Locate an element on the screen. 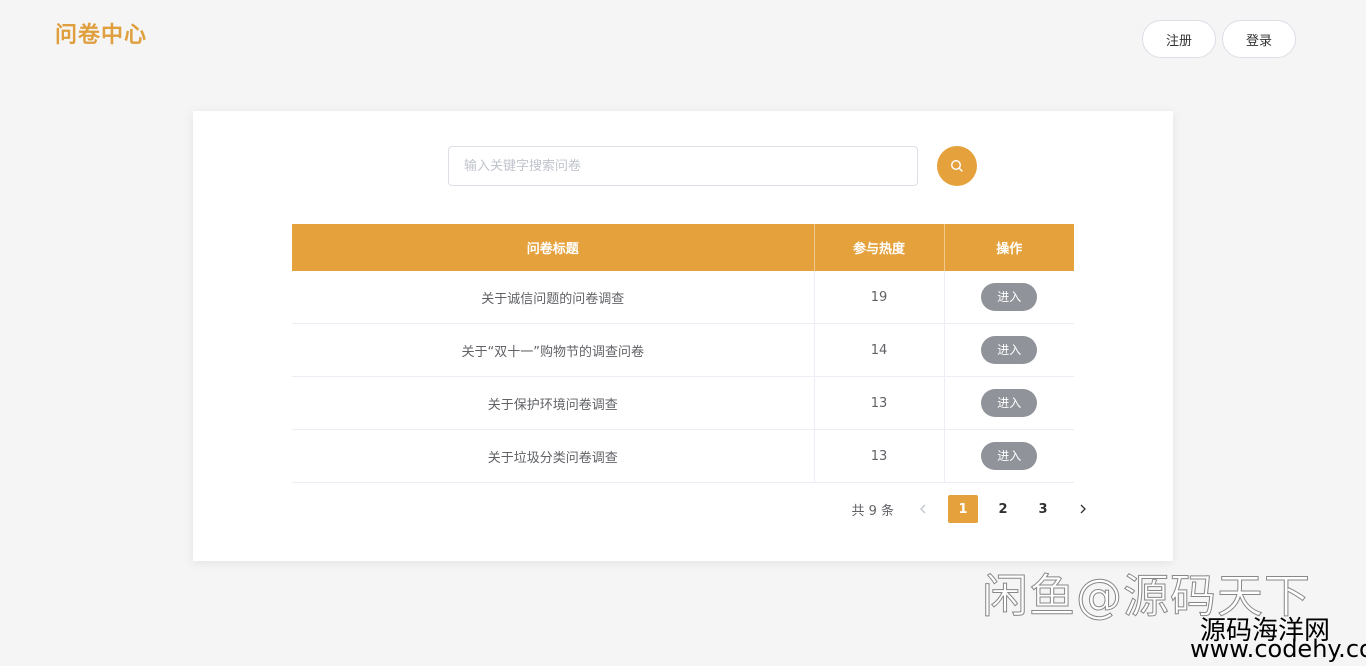 Image resolution: width=1366 pixels, height=666 pixels. table-row: 关于保护环境问卷调查 13 进入 is located at coordinates (683, 403).